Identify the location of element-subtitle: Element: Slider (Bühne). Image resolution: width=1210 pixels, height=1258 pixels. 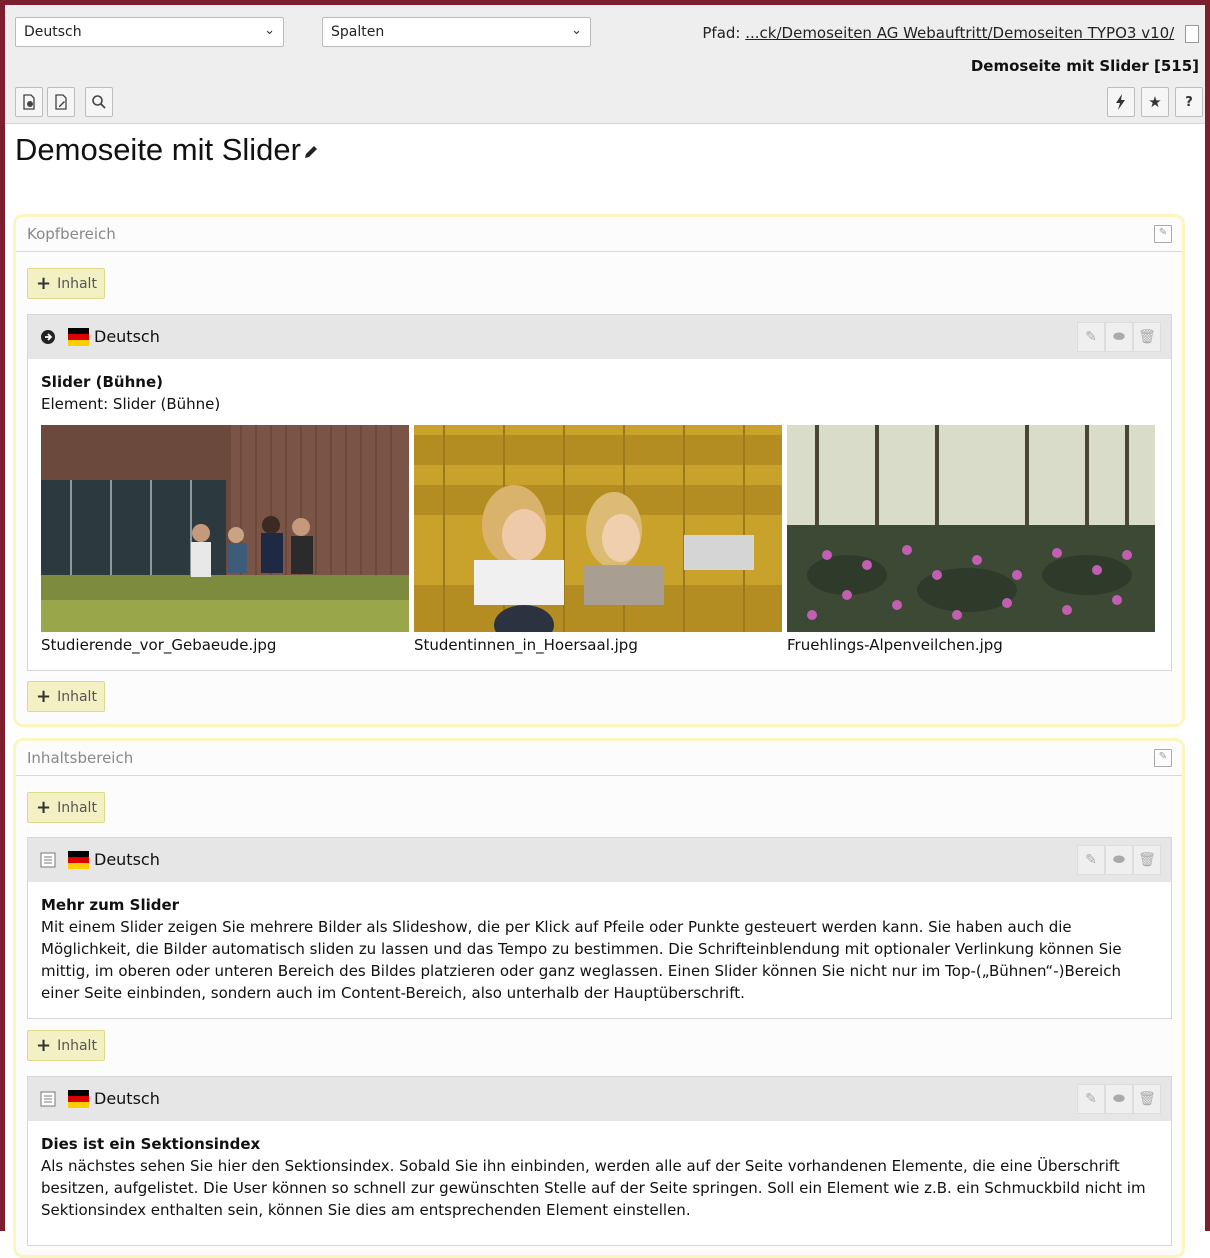
(131, 404).